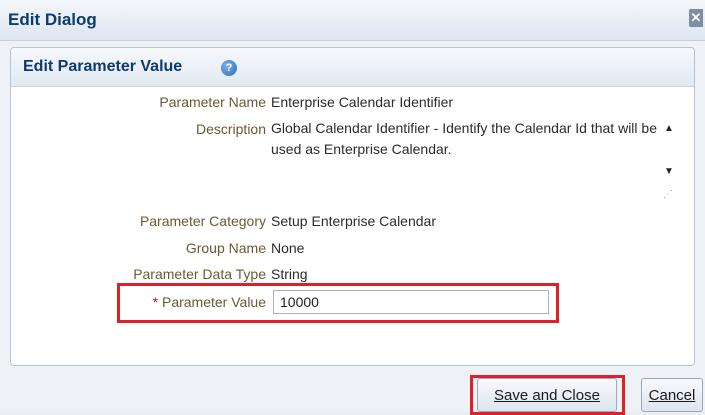  I want to click on save-button-highlight, so click(547, 395).